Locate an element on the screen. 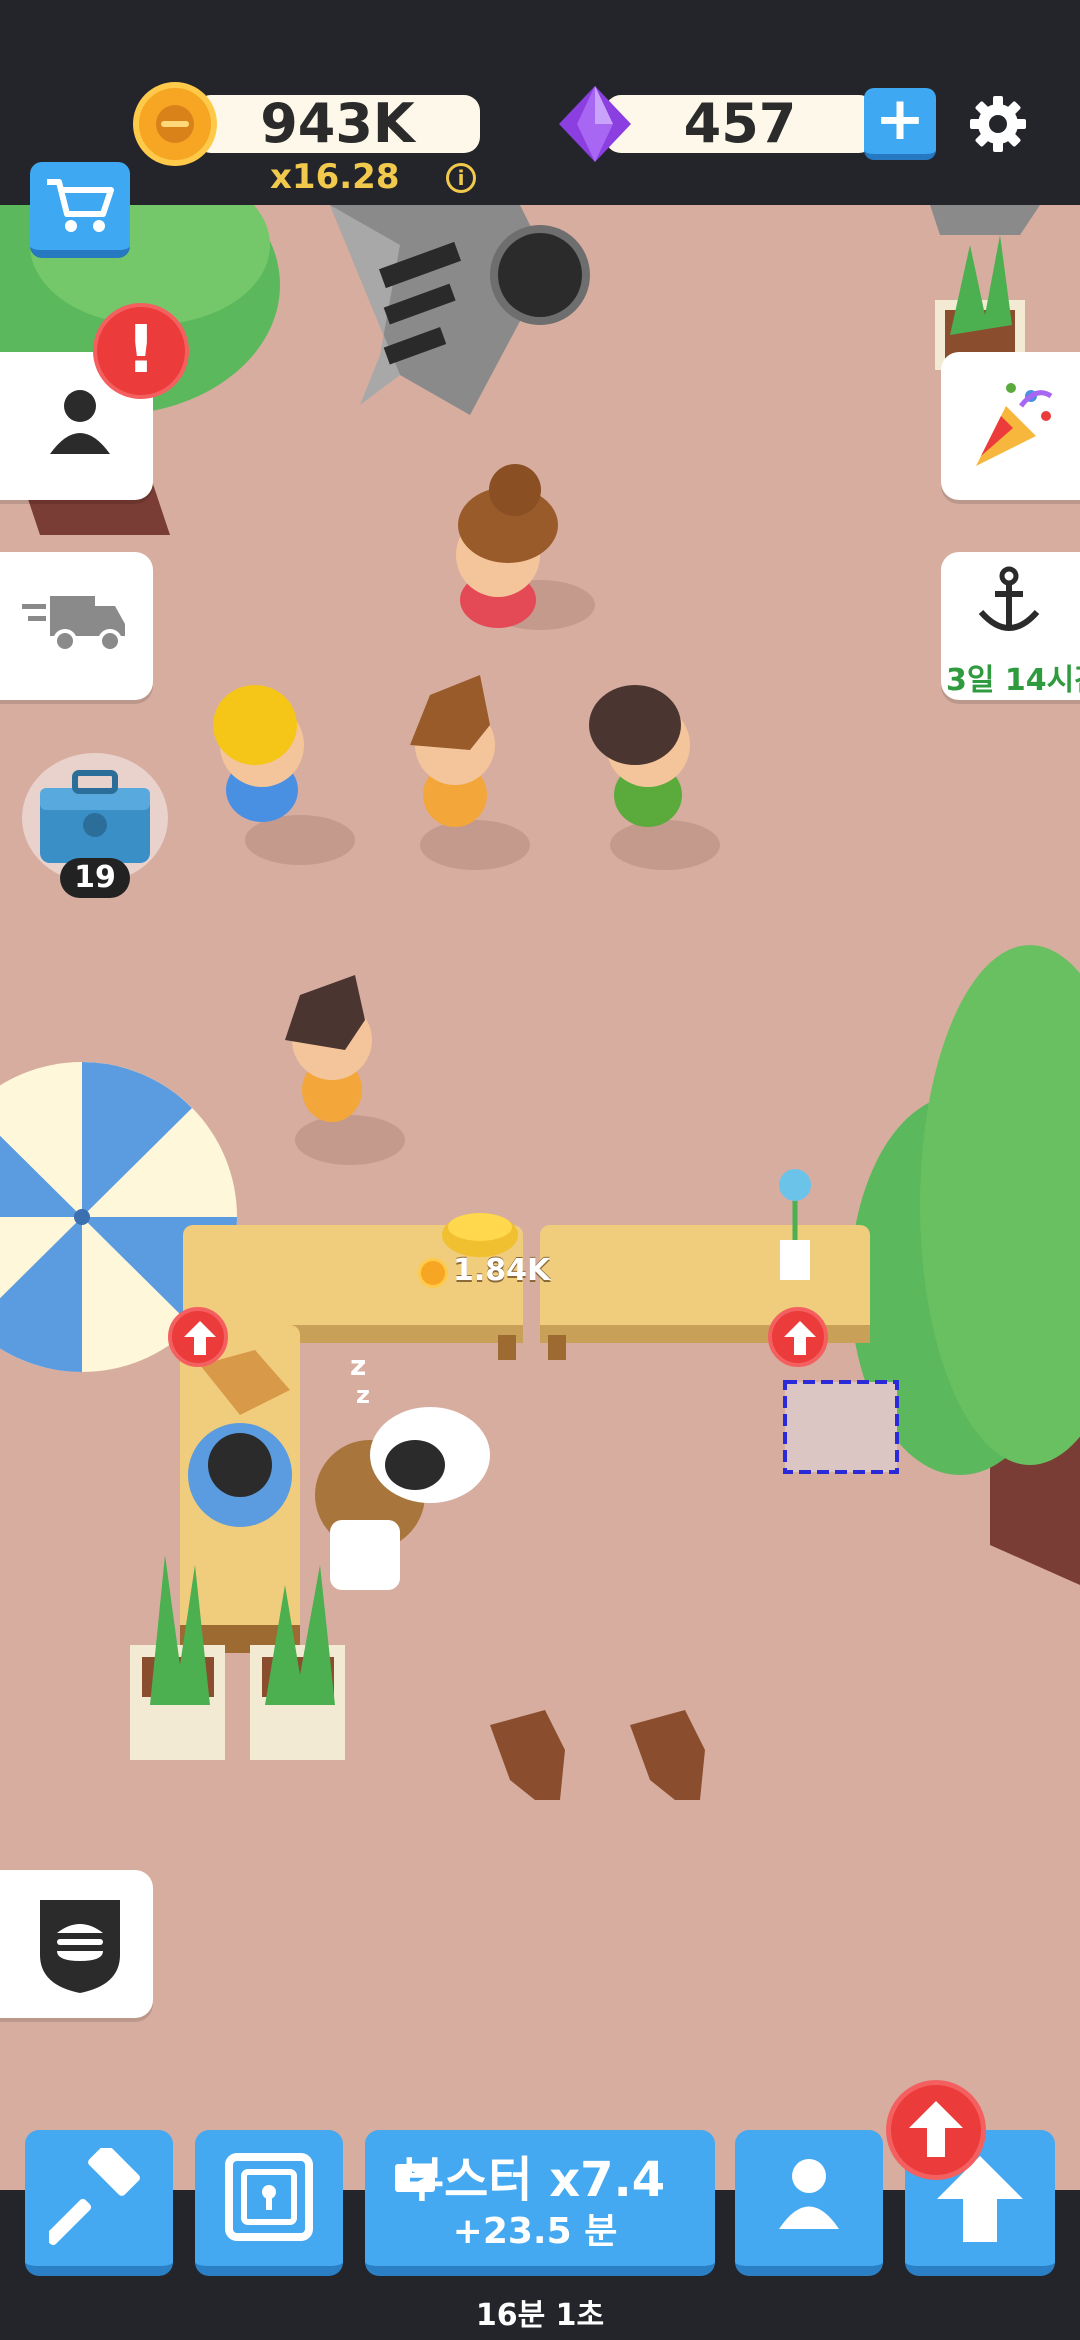  upgrade-arrow-kitchen is located at coordinates (198, 1337).